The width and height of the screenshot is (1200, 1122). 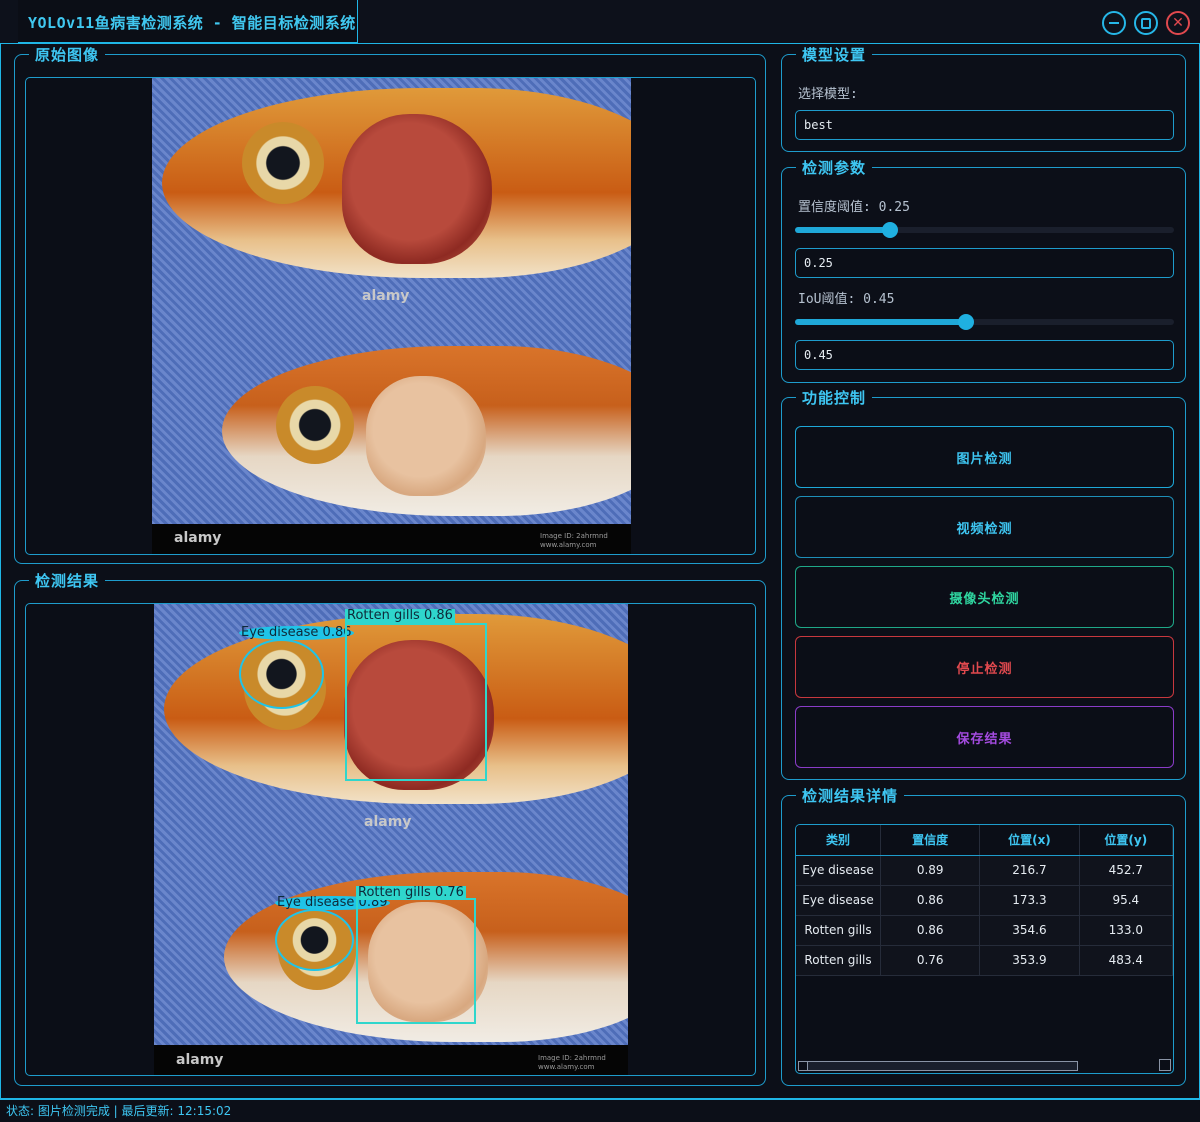 What do you see at coordinates (600, 1111) in the screenshot?
I see `status-bar: 状态: 图片检测完成 | 最后更新: 12:15:02` at bounding box center [600, 1111].